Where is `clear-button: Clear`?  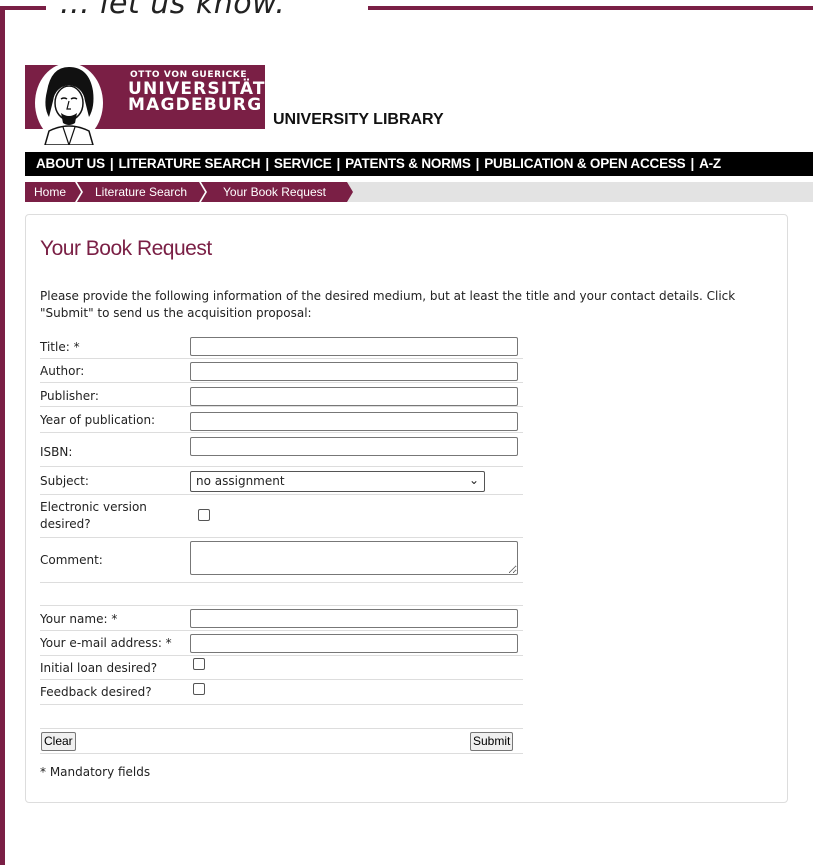 clear-button: Clear is located at coordinates (58, 741).